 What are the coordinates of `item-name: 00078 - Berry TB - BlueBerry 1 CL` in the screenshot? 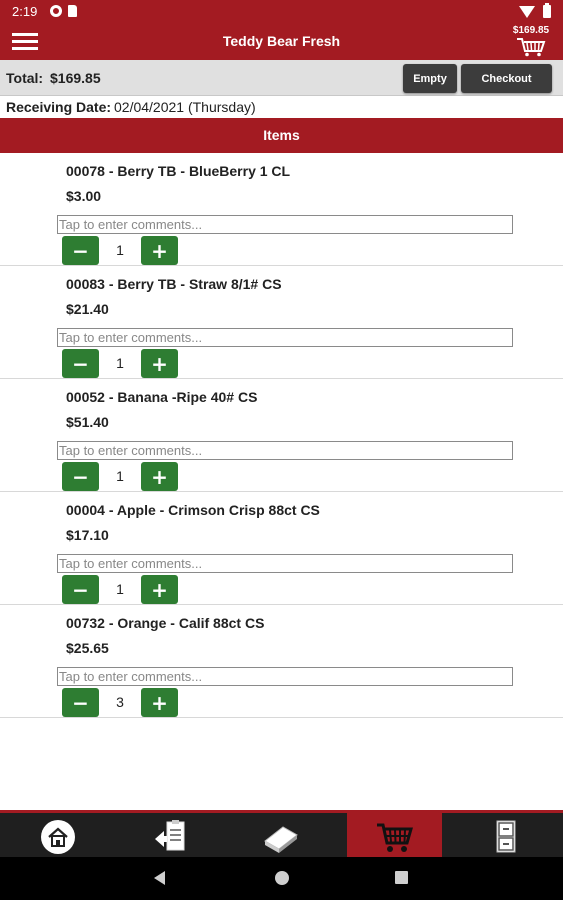 It's located at (178, 171).